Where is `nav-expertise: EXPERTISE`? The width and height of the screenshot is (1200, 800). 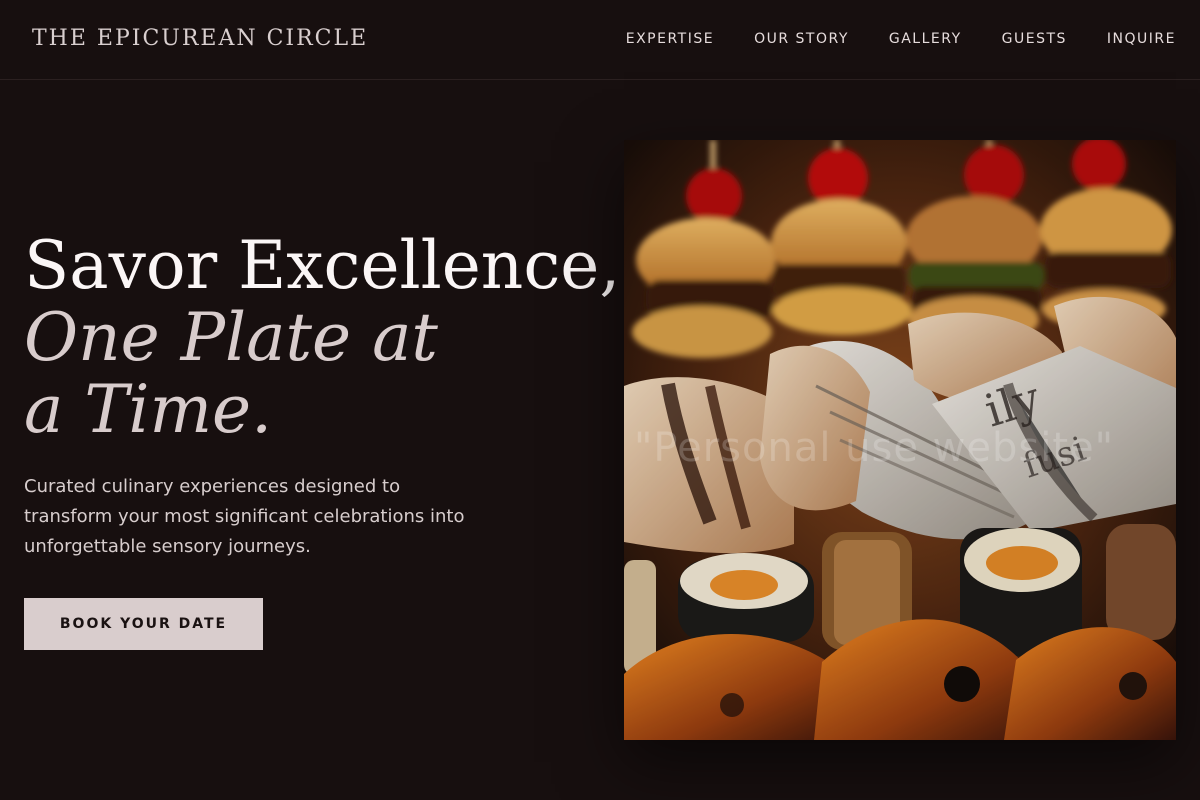 nav-expertise: EXPERTISE is located at coordinates (670, 39).